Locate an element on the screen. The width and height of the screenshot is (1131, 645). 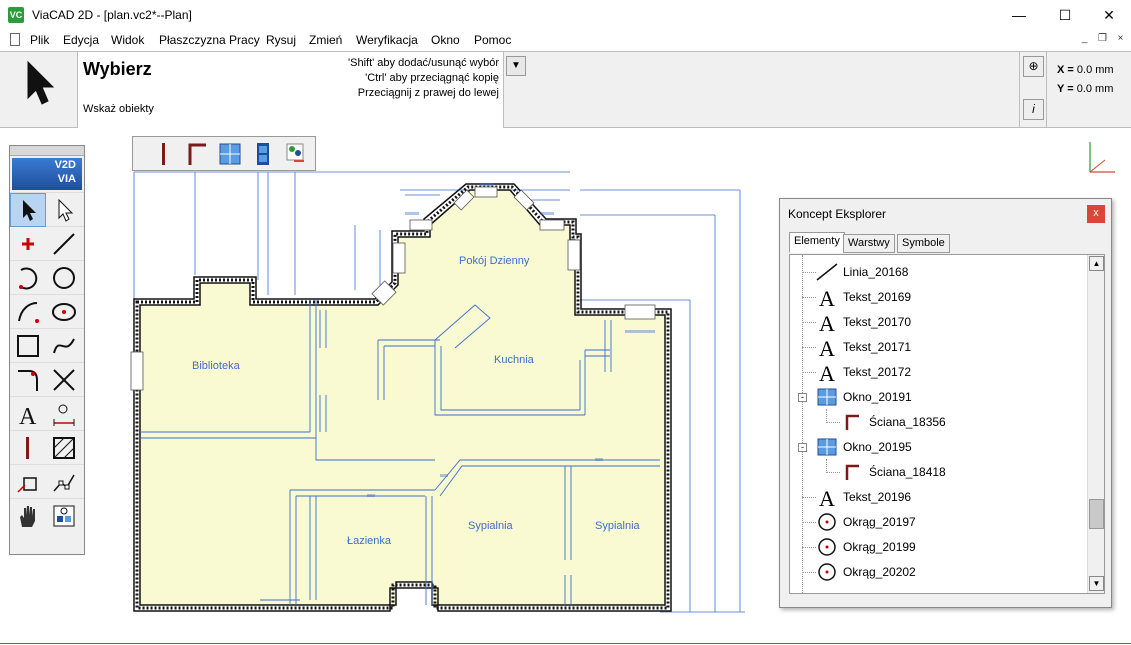
select-tool is located at coordinates (28, 210).